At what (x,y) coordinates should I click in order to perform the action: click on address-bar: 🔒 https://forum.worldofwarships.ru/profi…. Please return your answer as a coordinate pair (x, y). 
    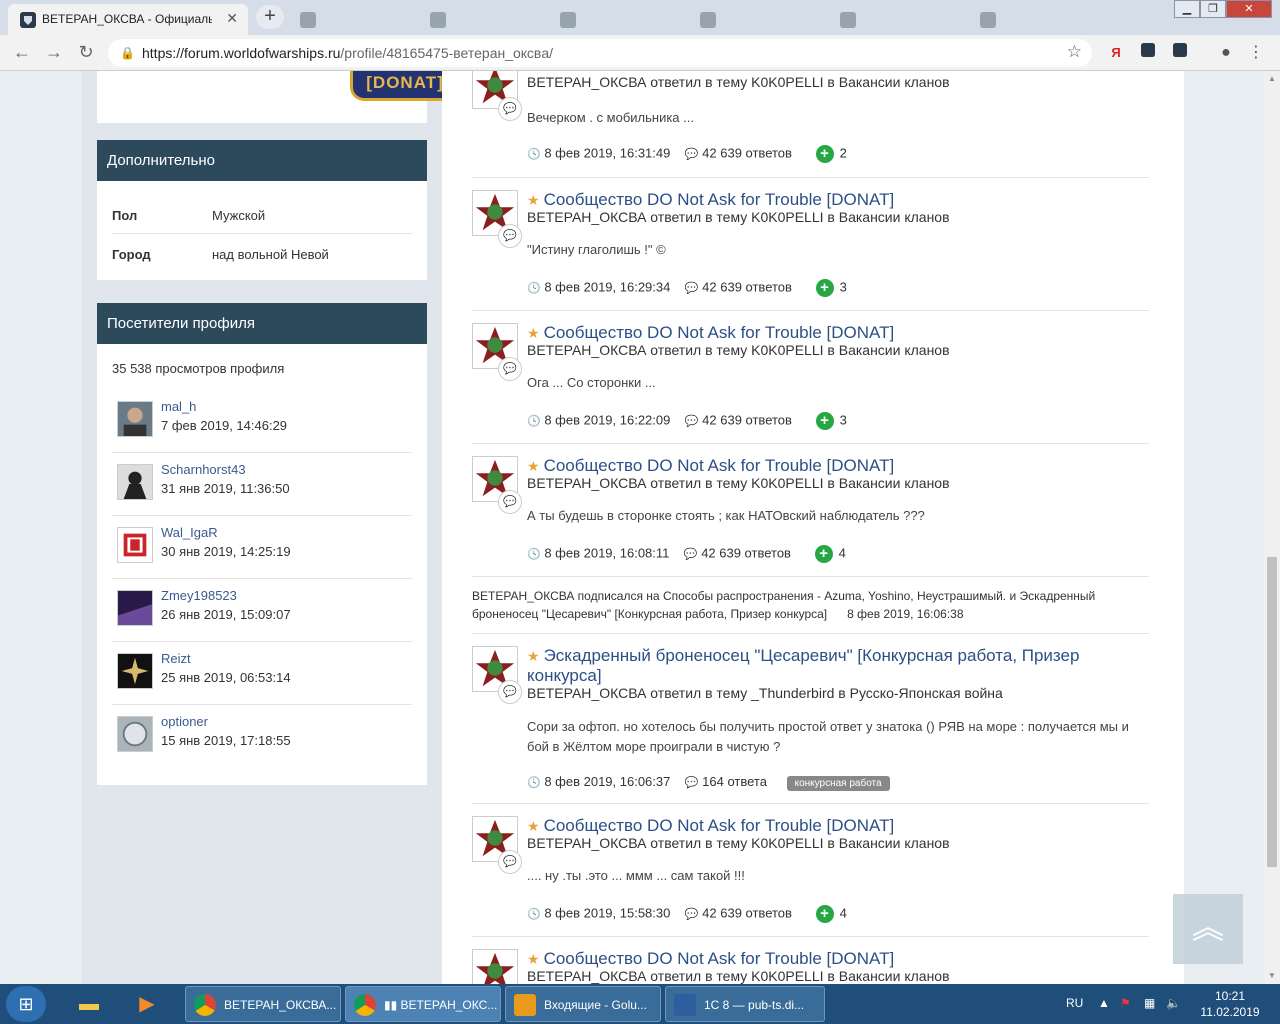
    Looking at the image, I should click on (600, 53).